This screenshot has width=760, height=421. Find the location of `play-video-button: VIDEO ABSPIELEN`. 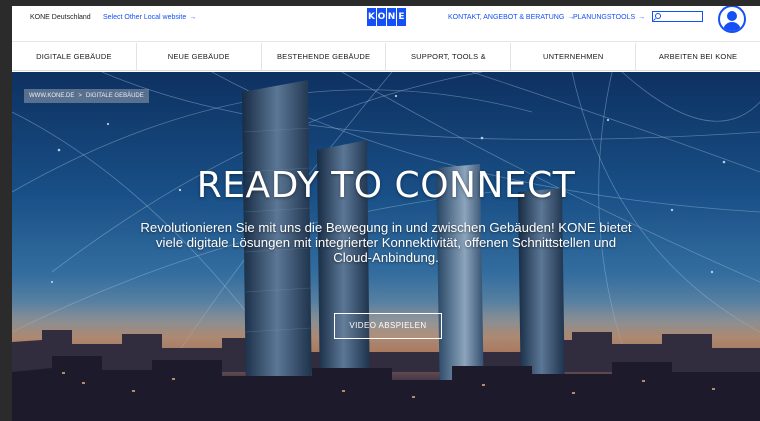

play-video-button: VIDEO ABSPIELEN is located at coordinates (388, 326).